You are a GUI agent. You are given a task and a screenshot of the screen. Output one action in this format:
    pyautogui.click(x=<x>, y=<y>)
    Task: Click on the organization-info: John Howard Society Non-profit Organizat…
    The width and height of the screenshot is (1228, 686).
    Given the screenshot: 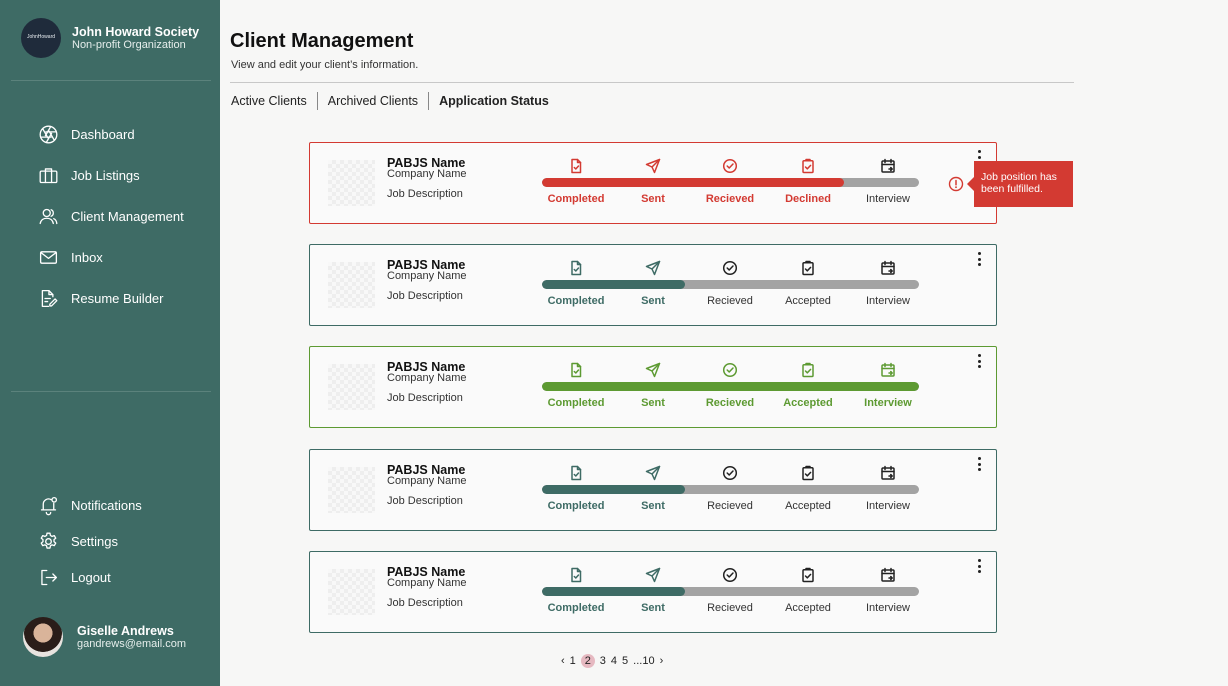 What is the action you would take?
    pyautogui.click(x=135, y=38)
    